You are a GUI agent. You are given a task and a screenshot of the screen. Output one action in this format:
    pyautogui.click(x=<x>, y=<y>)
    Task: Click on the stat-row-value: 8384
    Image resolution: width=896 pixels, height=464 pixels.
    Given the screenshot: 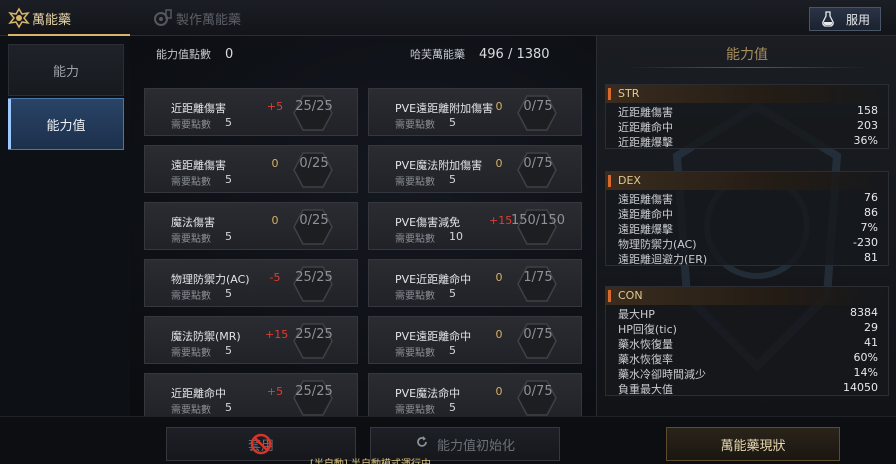 What is the action you would take?
    pyautogui.click(x=864, y=312)
    